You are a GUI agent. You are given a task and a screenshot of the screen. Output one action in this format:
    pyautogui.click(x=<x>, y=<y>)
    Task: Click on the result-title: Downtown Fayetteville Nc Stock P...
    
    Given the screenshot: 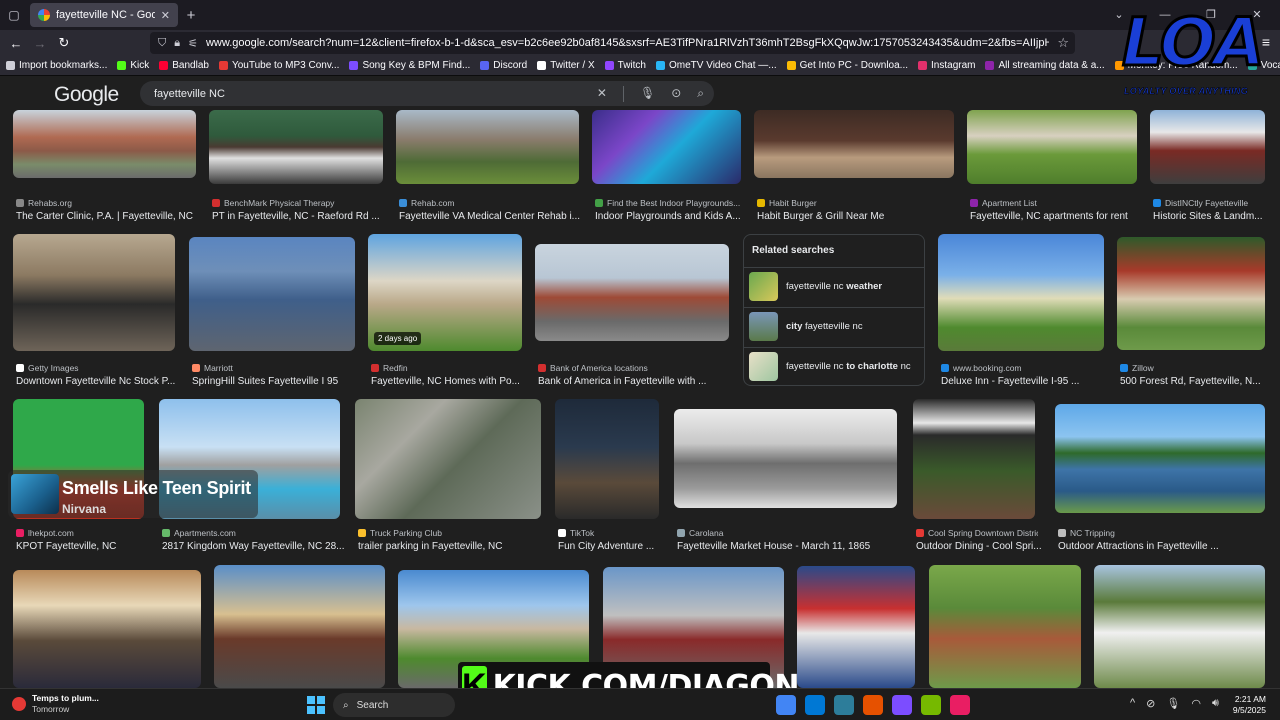 What is the action you would take?
    pyautogui.click(x=101, y=381)
    